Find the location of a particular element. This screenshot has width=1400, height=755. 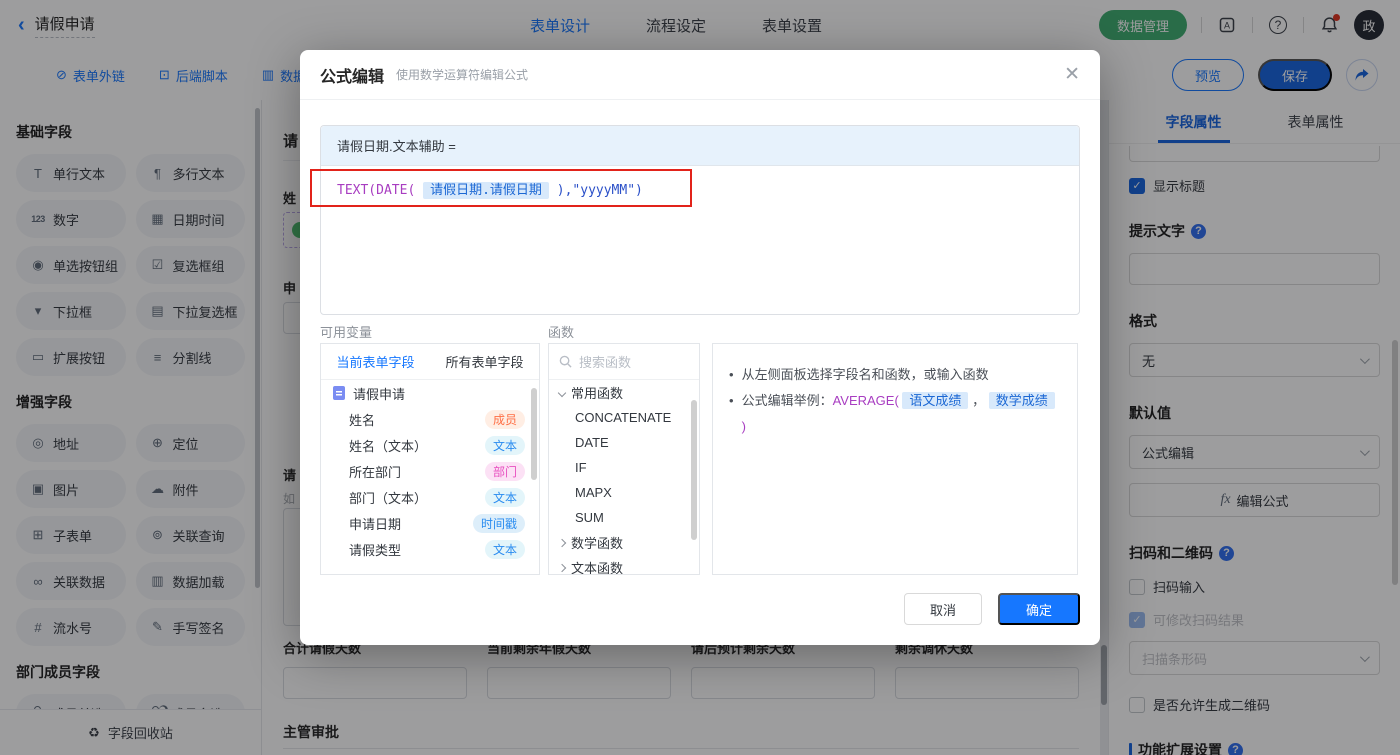

formula-variable-chip: 请假日期.请假日期 is located at coordinates (486, 190).